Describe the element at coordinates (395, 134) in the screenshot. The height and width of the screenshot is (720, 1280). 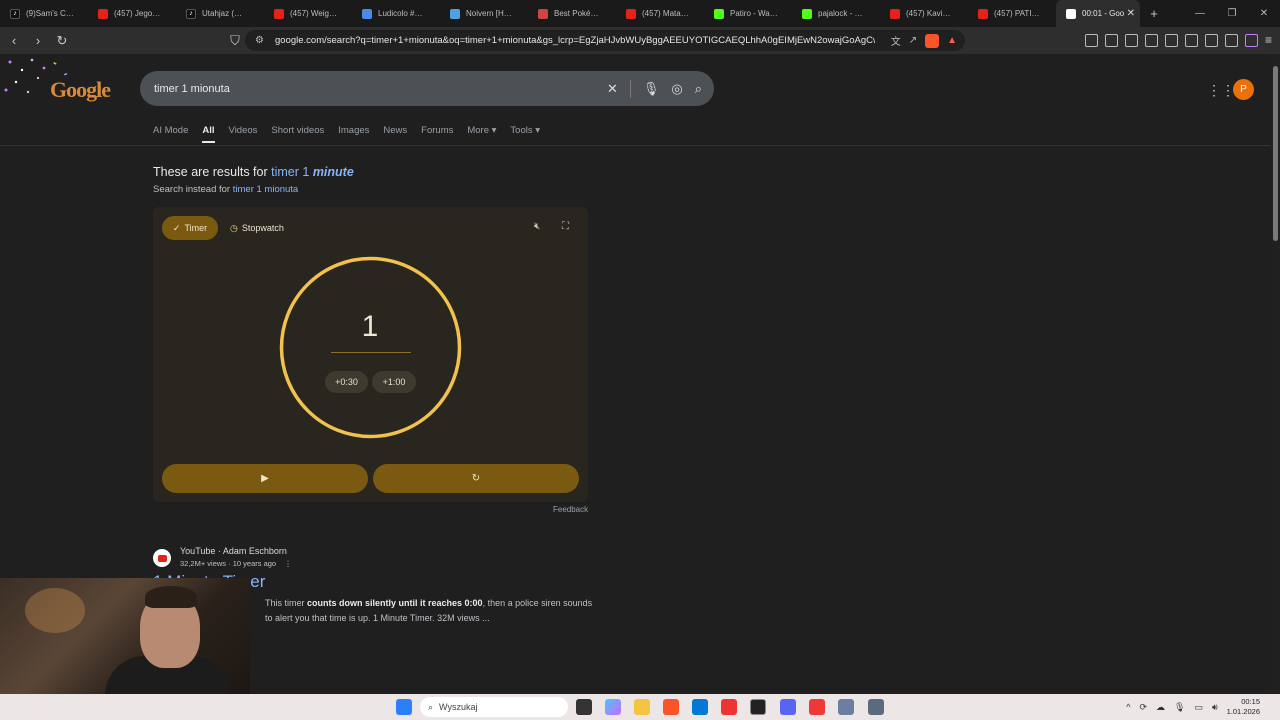
I see `tab-news: News` at that location.